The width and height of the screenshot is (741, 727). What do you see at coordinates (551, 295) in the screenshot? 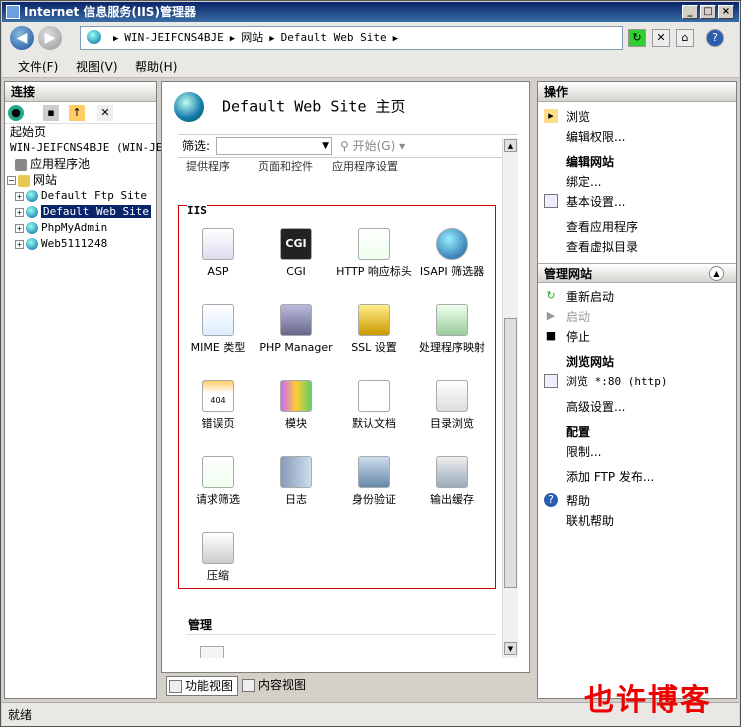
I see `restart-icon: ↻` at bounding box center [551, 295].